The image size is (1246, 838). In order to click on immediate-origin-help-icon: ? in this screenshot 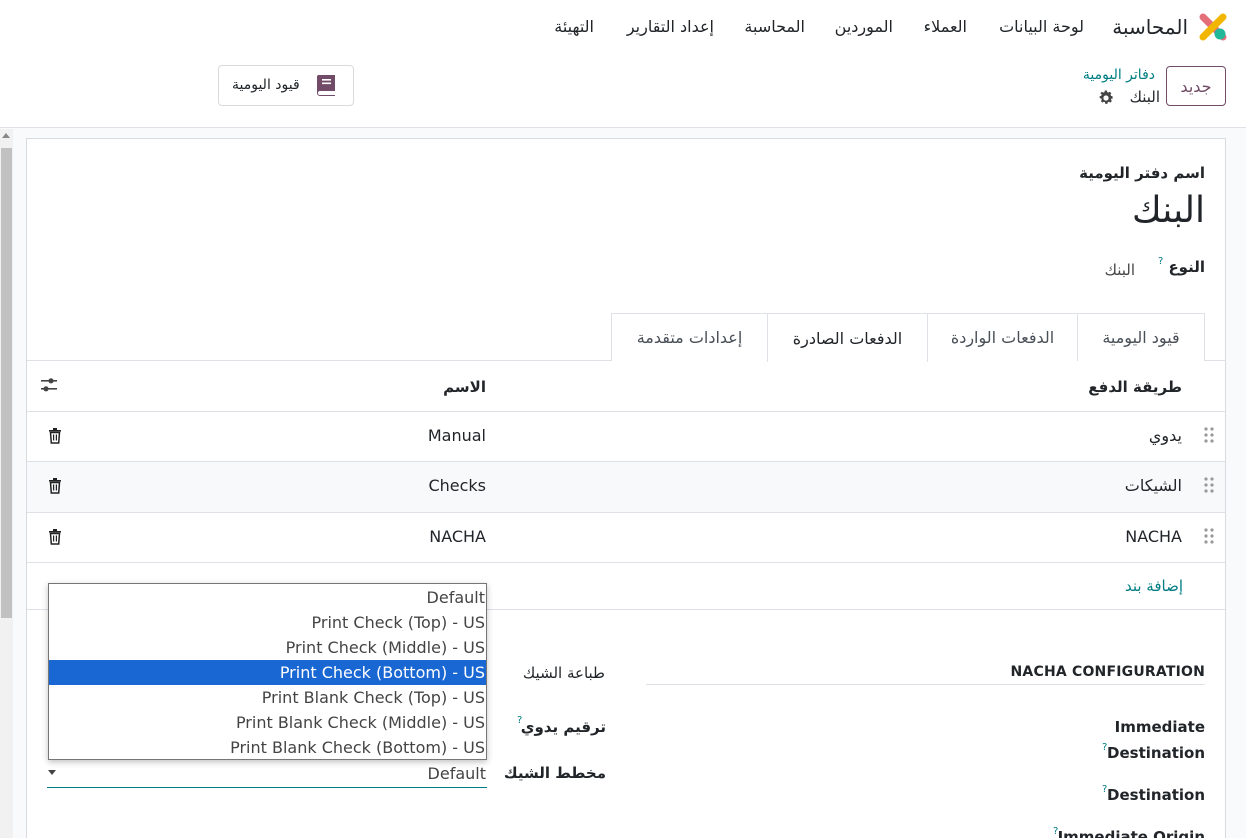, I will do `click(1055, 831)`.